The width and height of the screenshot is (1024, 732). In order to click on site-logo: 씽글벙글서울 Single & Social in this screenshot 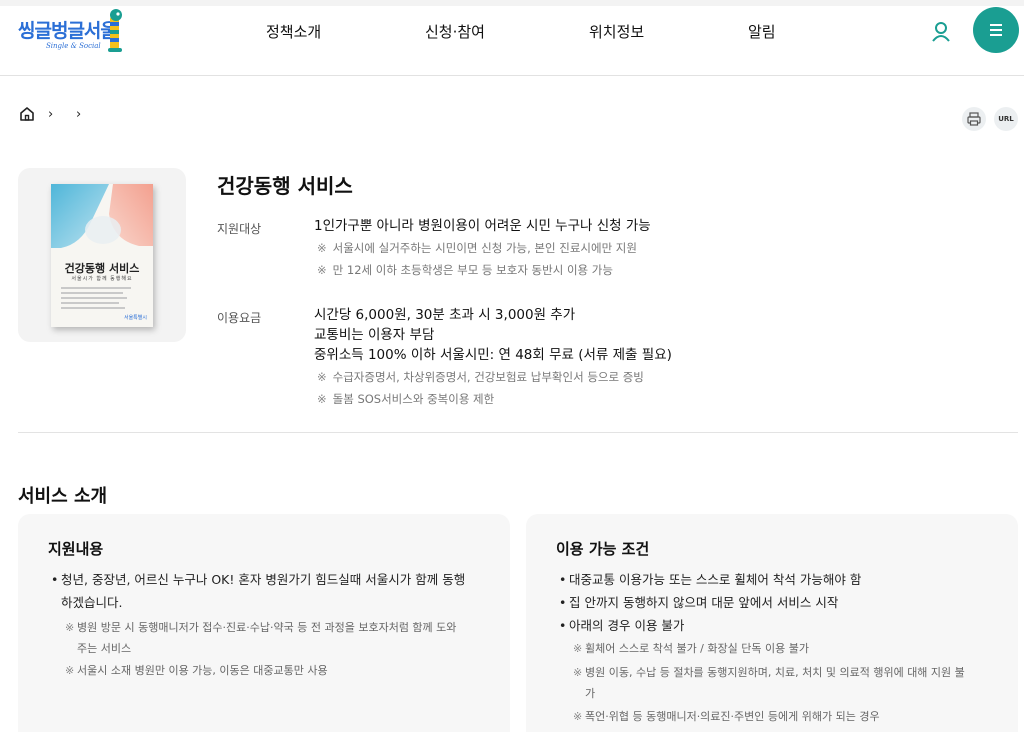, I will do `click(72, 34)`.